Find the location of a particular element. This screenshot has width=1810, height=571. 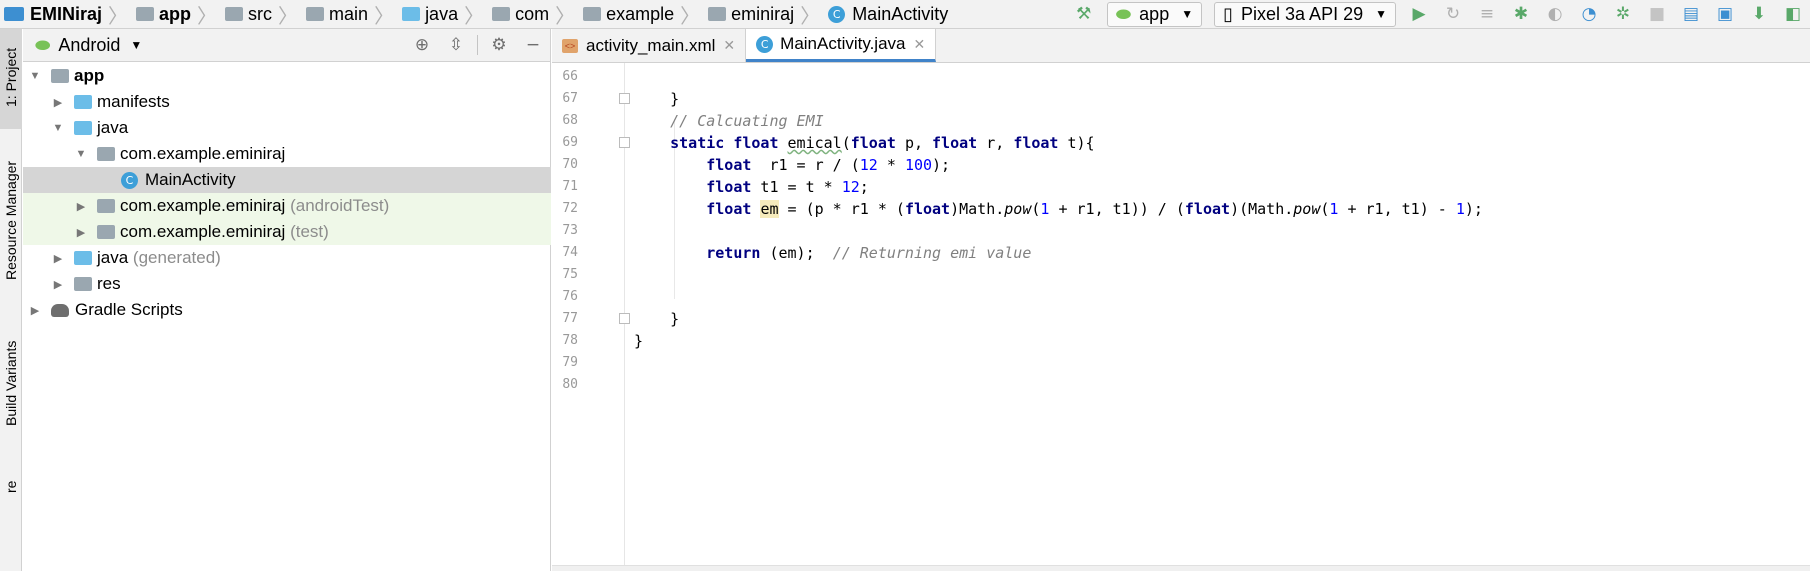

line-number: 66 is located at coordinates (570, 76).